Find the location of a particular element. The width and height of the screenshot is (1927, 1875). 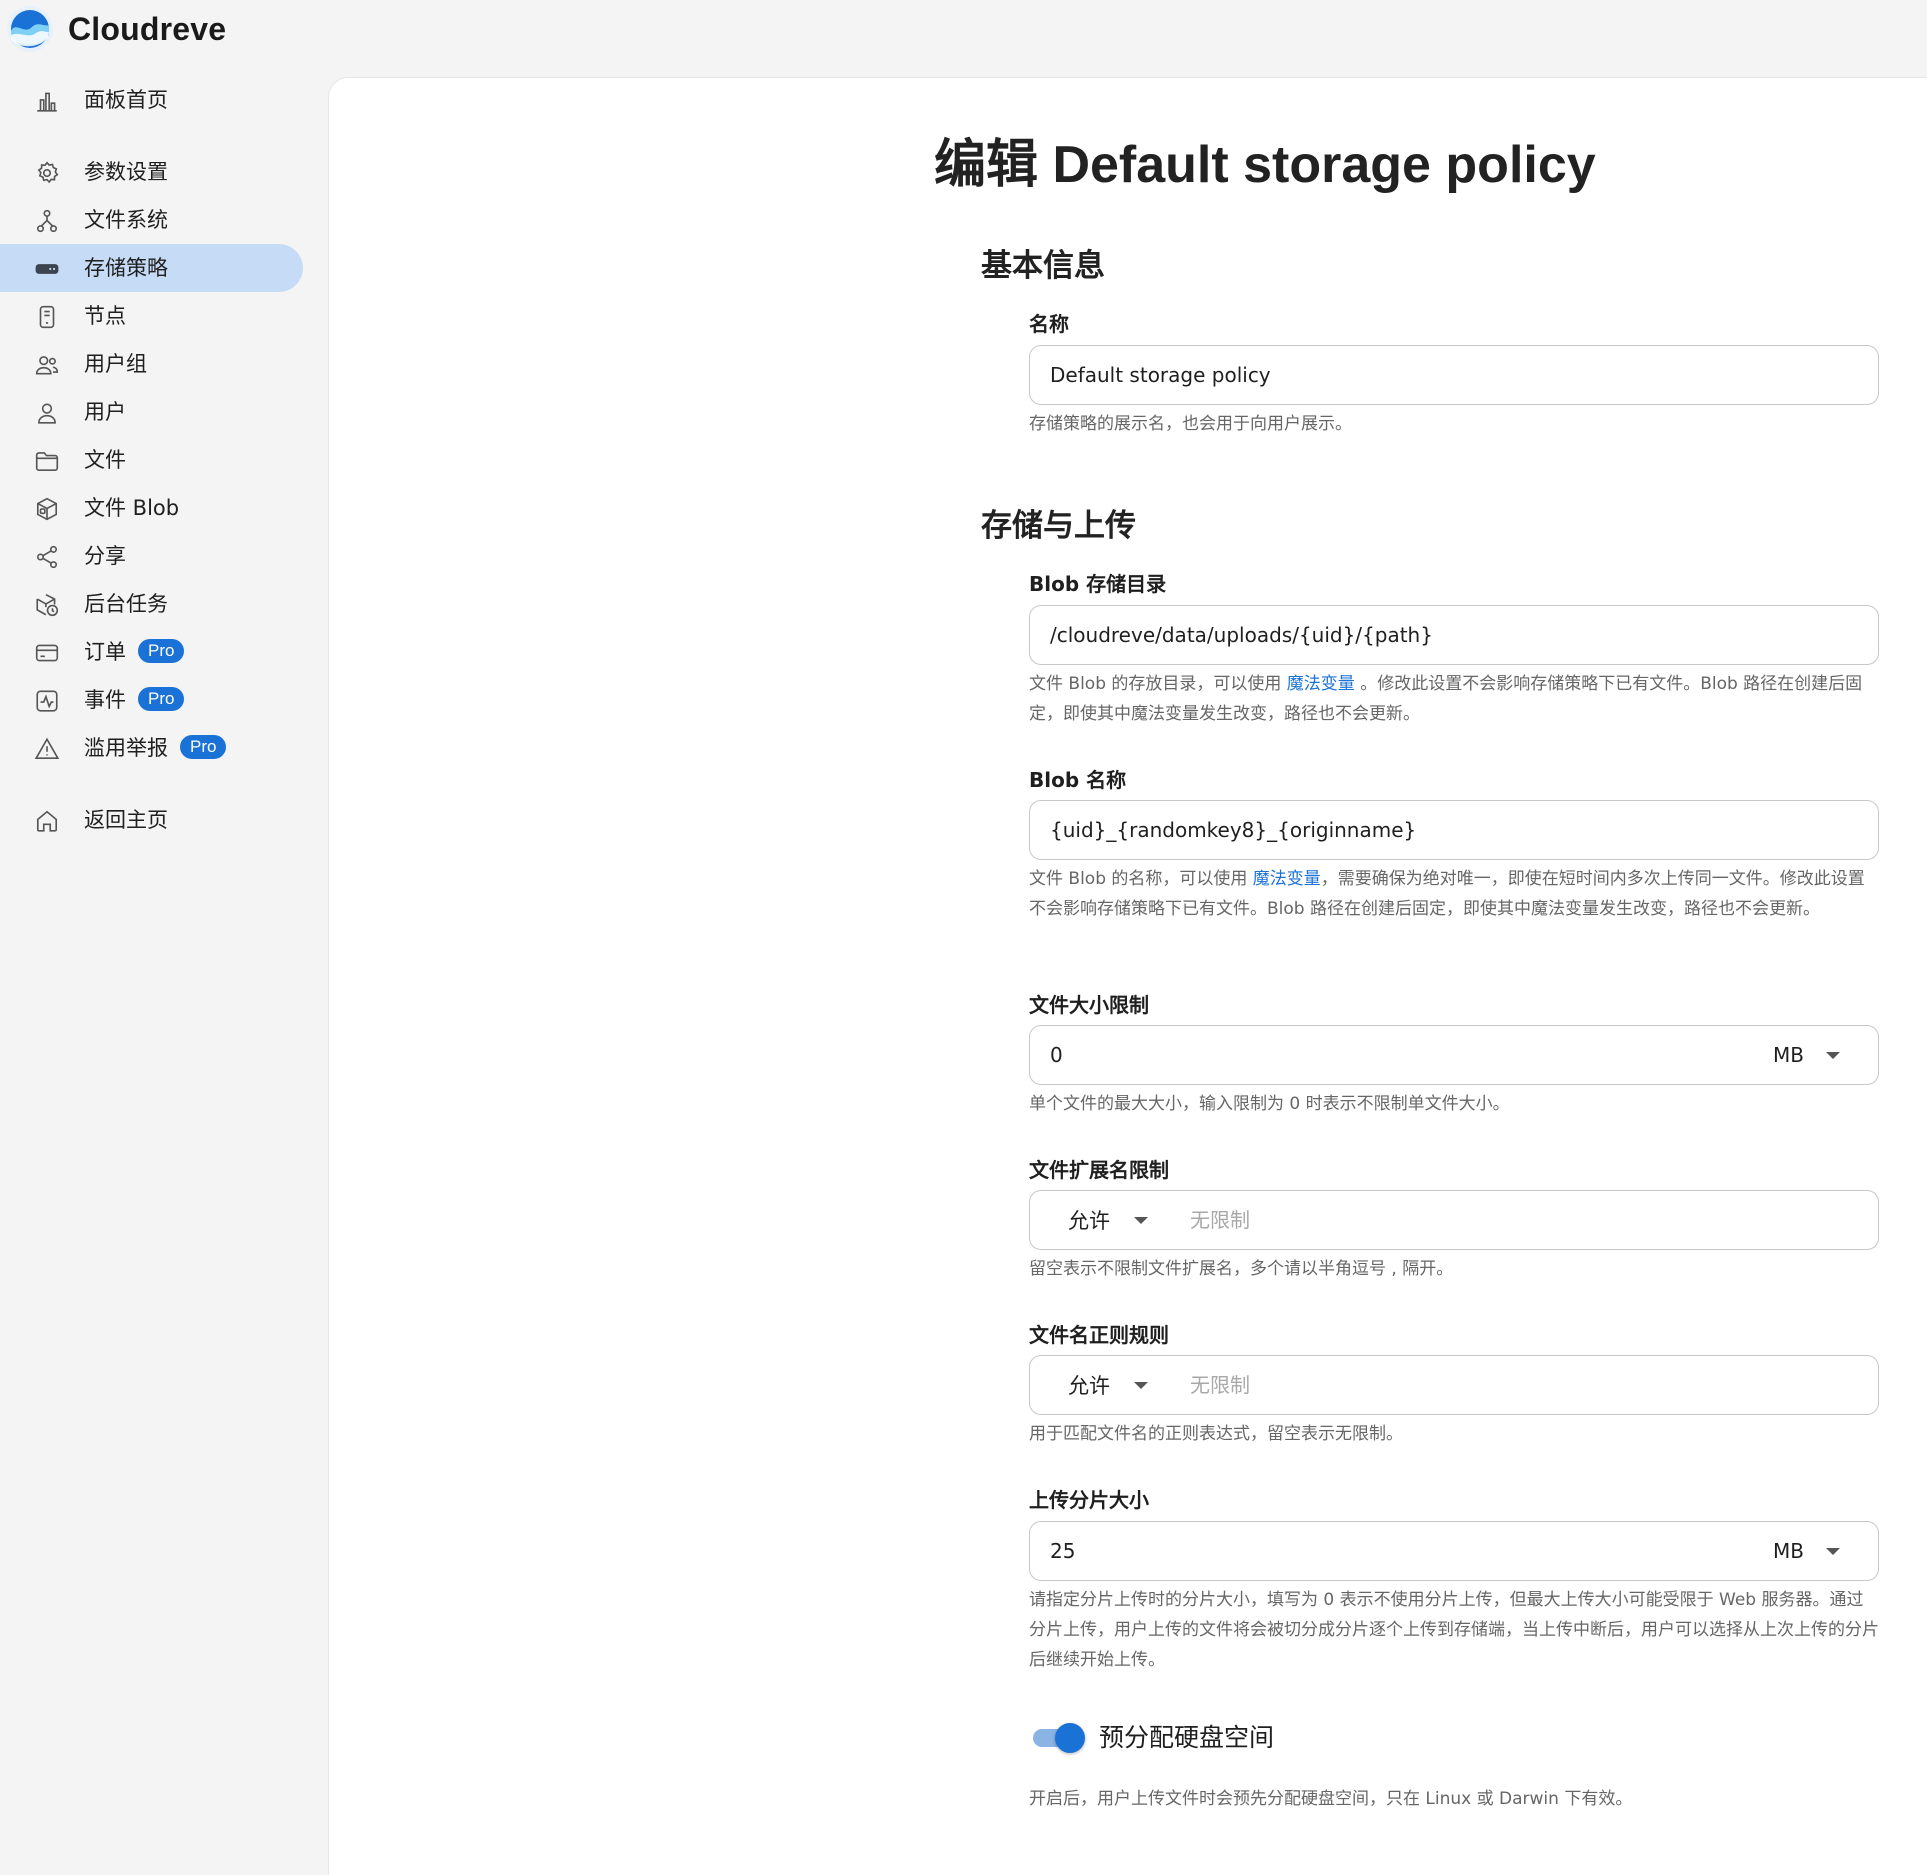

sidebar-item-label: 分享 is located at coordinates (105, 556).